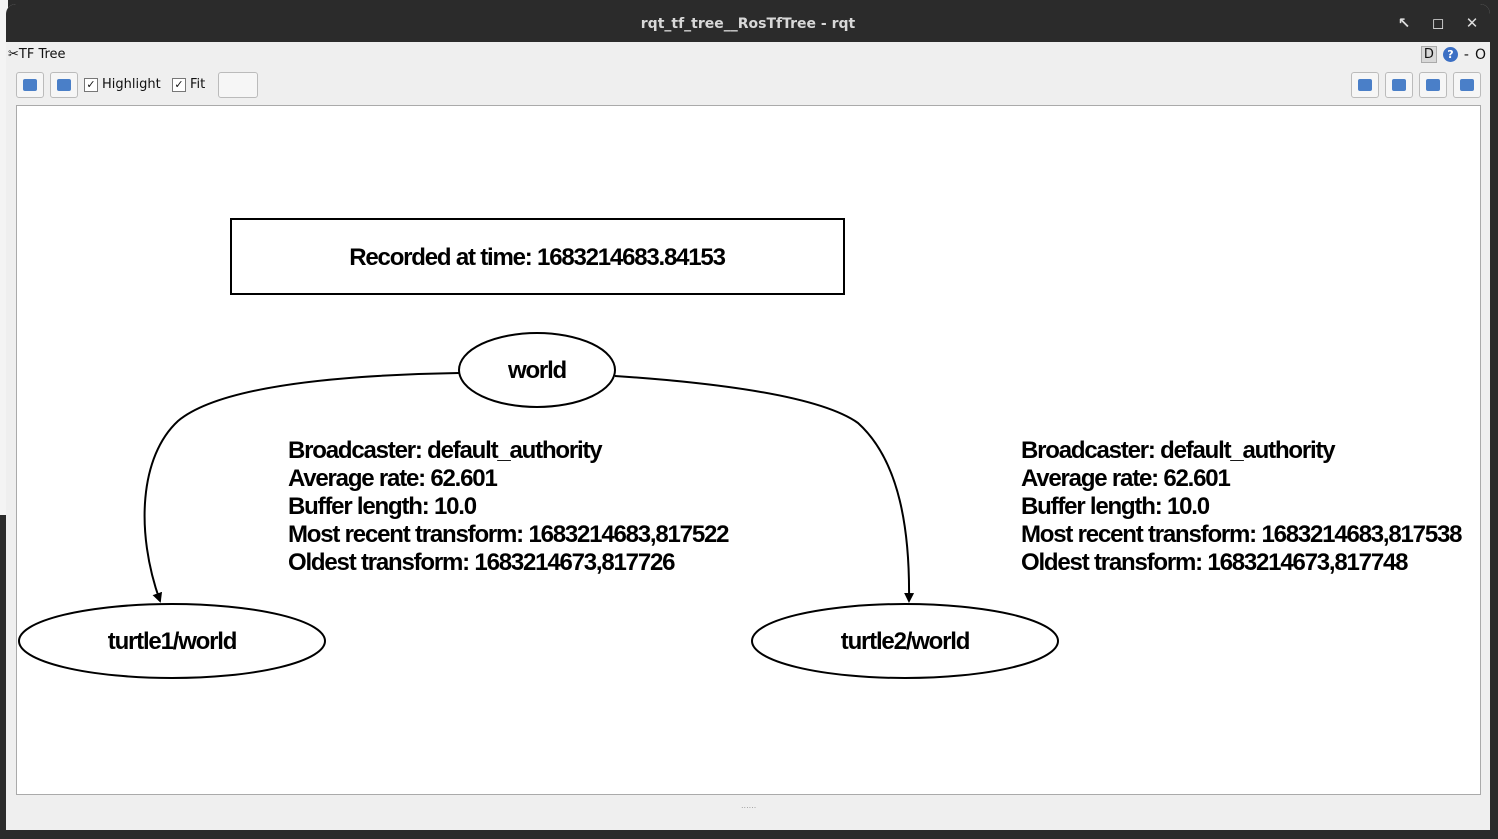 This screenshot has width=1498, height=839. What do you see at coordinates (1466, 55) in the screenshot?
I see `minimize-plugin-button: -` at bounding box center [1466, 55].